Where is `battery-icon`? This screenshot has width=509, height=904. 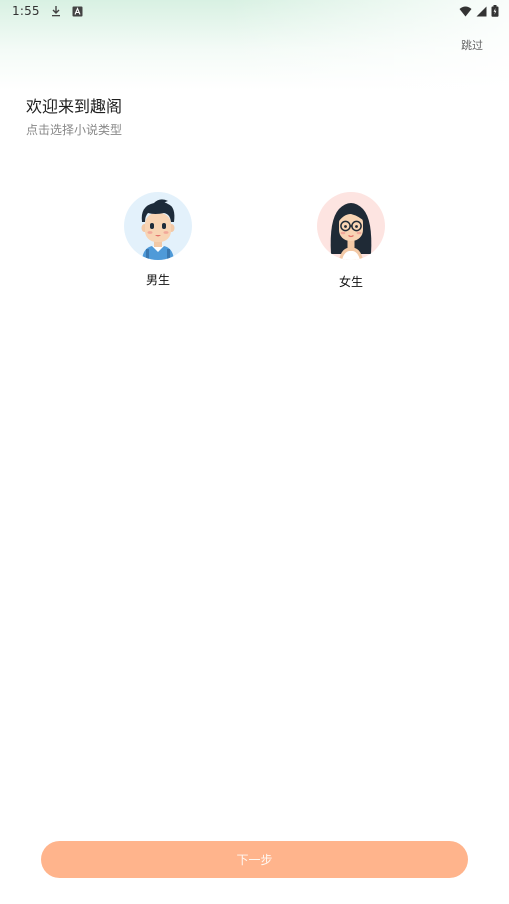 battery-icon is located at coordinates (495, 11).